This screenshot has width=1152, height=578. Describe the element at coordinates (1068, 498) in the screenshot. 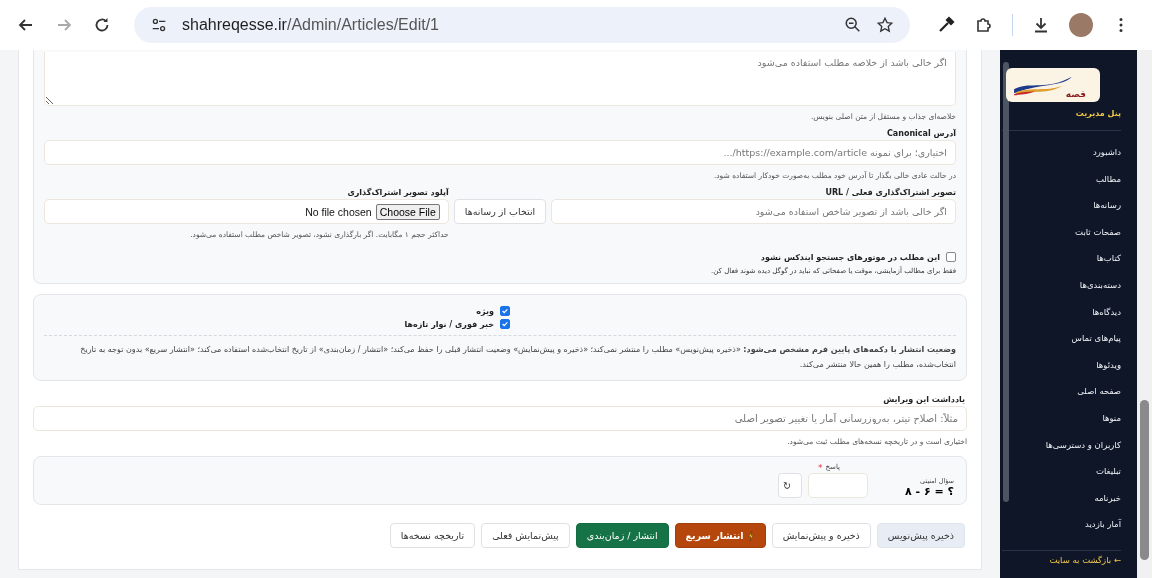

I see `sidebar-item: خبرنامه` at that location.